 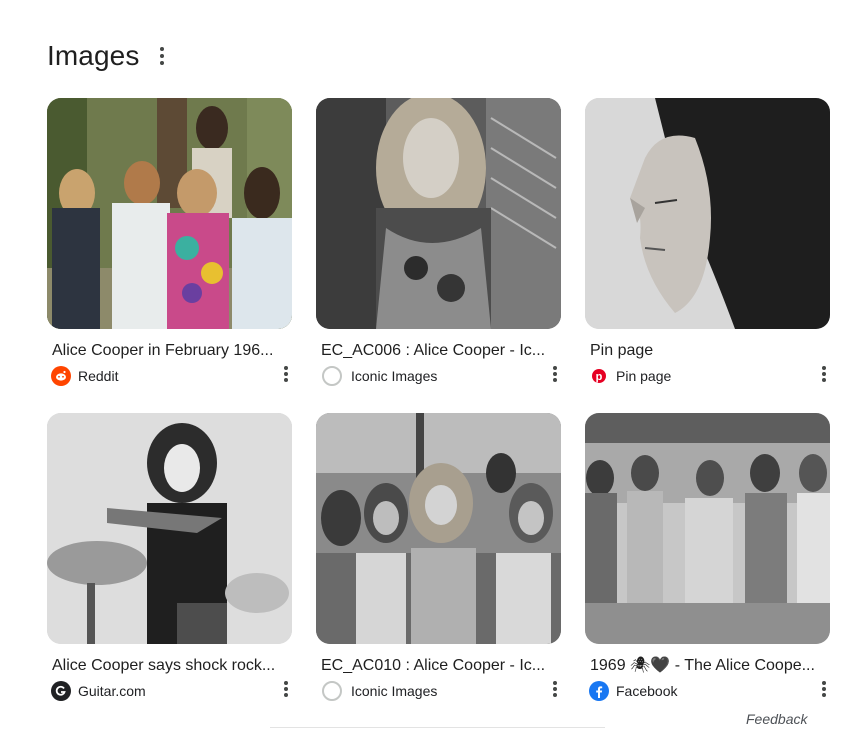 I want to click on image-result-card: Alice Cooper in February 196... Reddit, so click(x=169, y=255).